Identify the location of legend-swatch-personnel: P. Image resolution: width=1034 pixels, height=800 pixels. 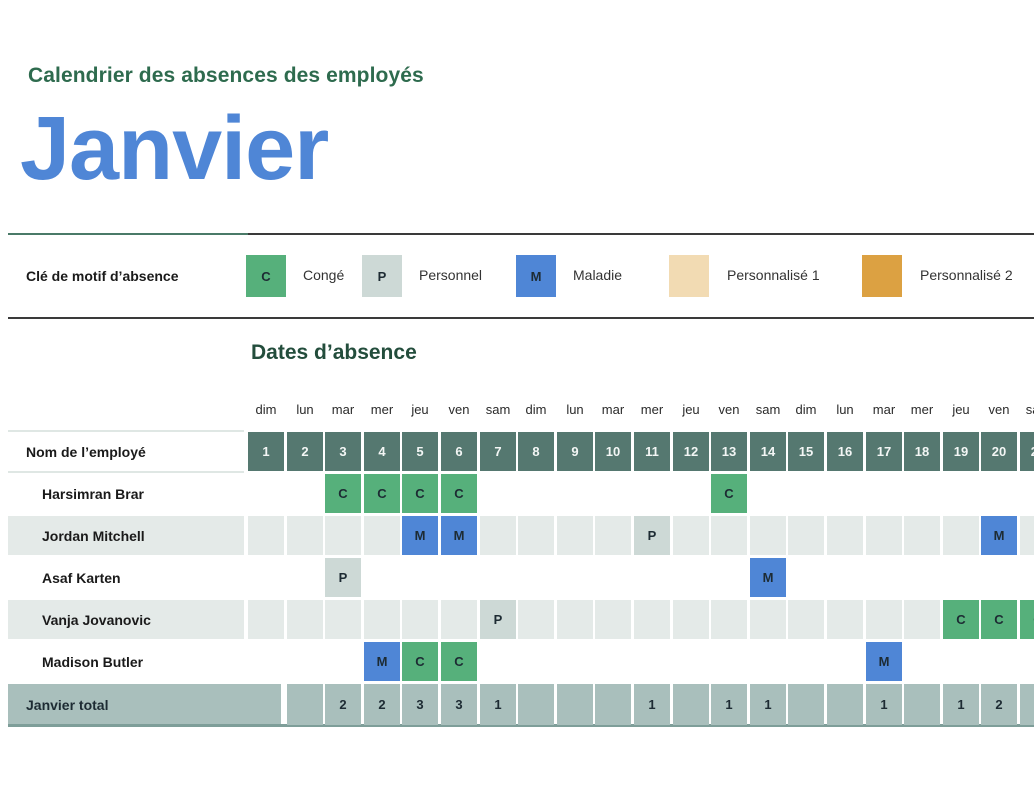
(382, 276).